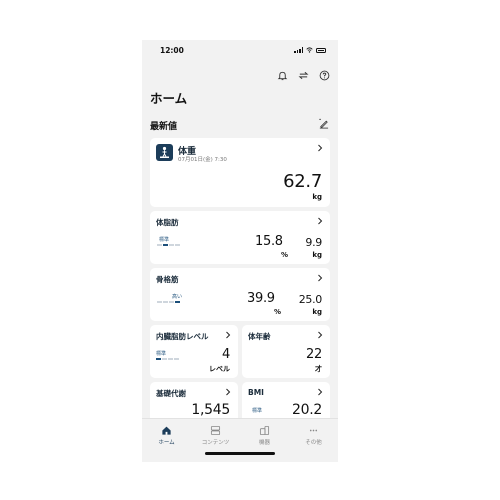 The width and height of the screenshot is (500, 500). I want to click on body-fat-level: 標準, so click(164, 240).